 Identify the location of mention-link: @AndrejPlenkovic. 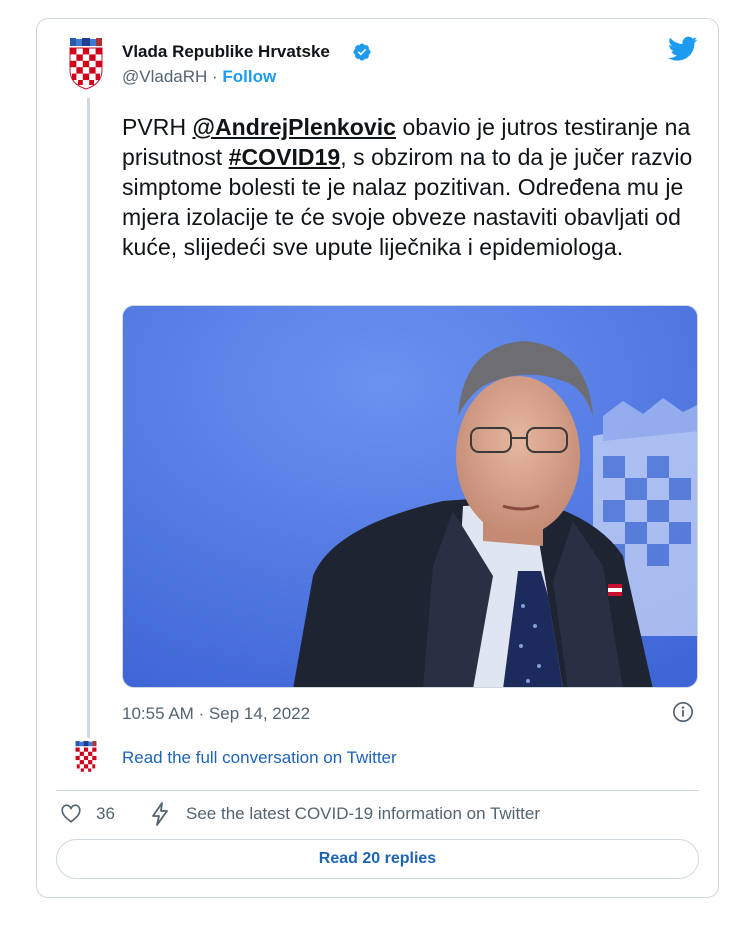
(294, 127).